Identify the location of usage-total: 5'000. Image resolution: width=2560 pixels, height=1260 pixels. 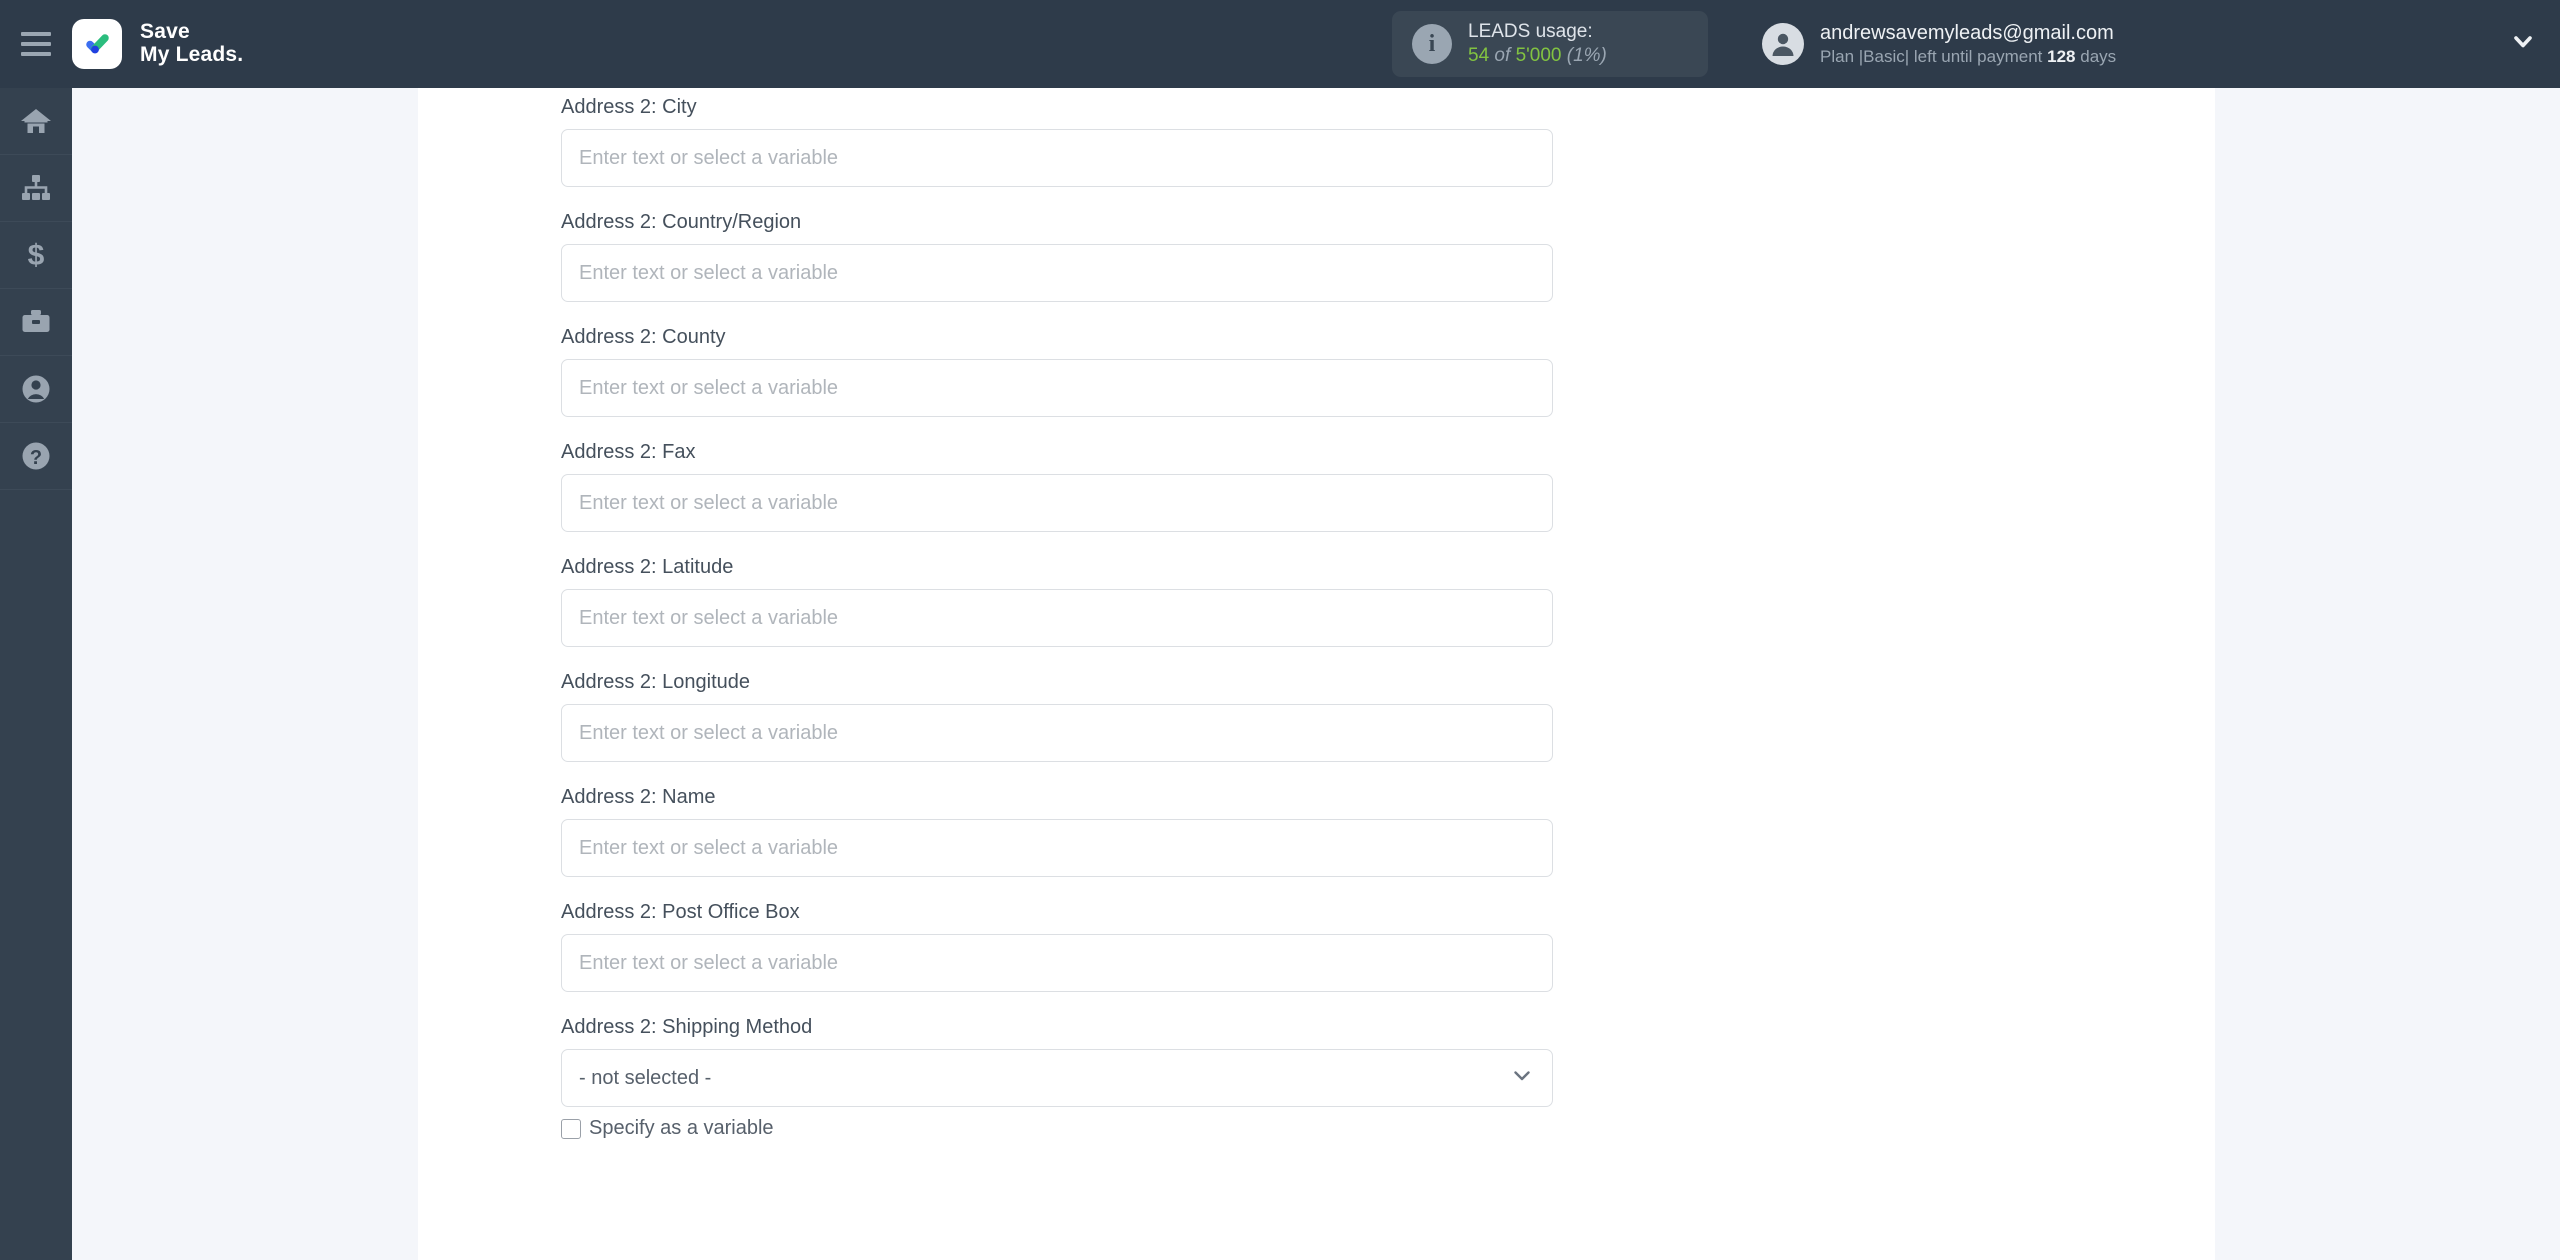
(1538, 55).